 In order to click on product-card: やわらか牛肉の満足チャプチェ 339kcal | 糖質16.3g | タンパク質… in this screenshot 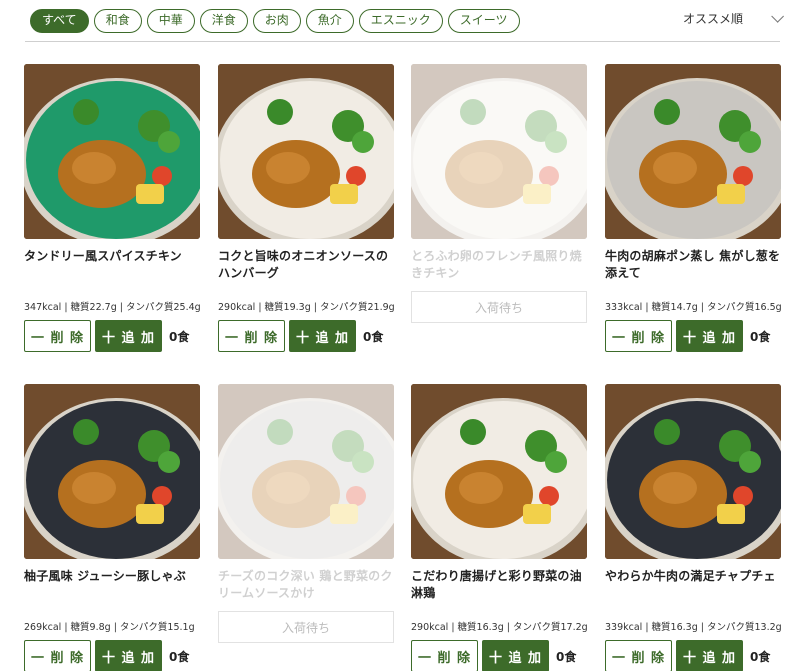, I will do `click(693, 527)`.